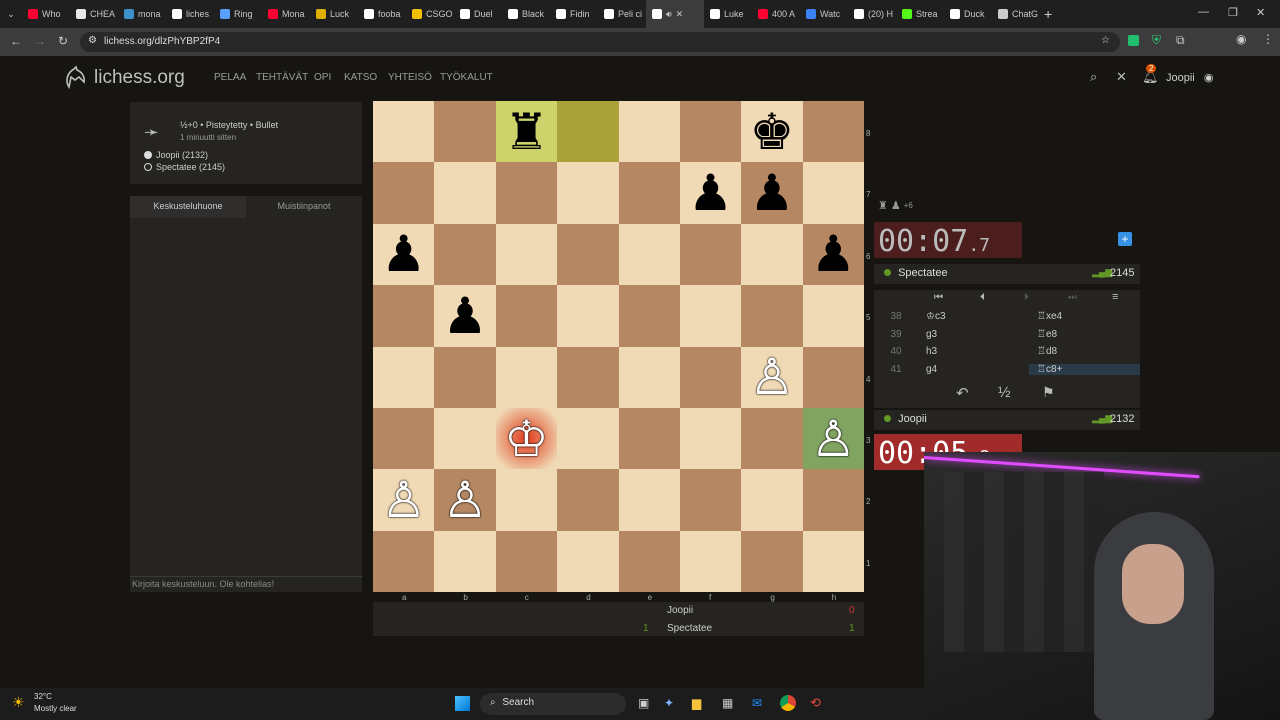 The height and width of the screenshot is (720, 1280). Describe the element at coordinates (360, 77) in the screenshot. I see `nav-watch: KATSO` at that location.